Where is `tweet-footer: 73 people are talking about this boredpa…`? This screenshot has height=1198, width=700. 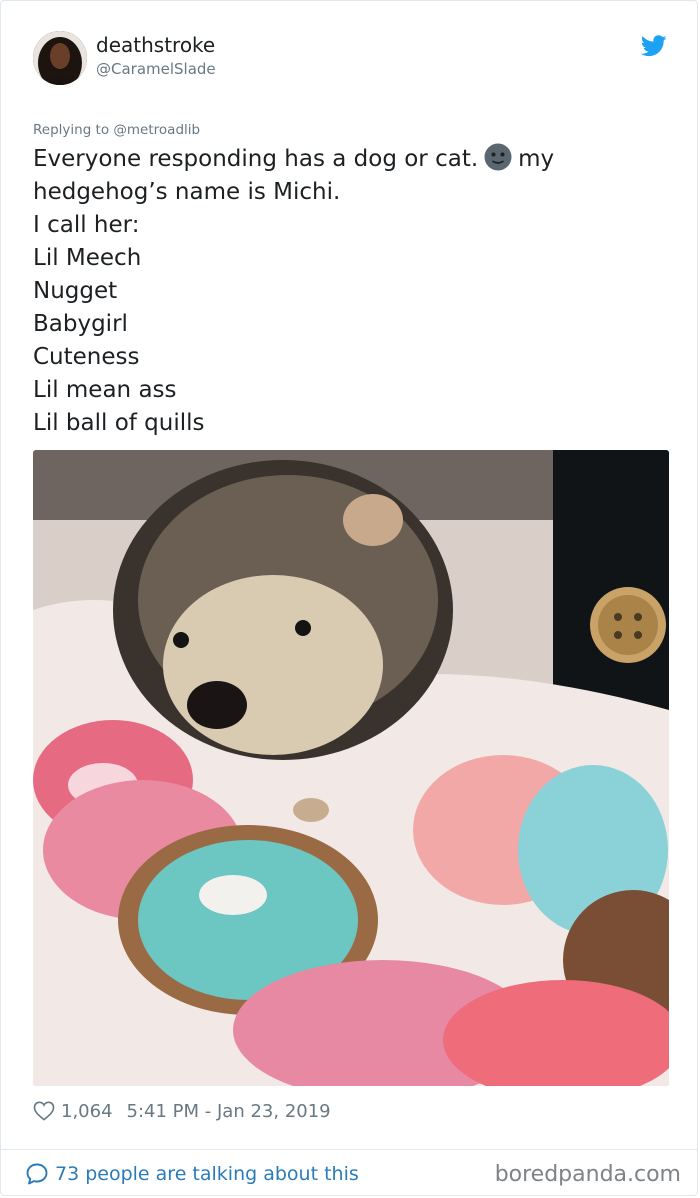
tweet-footer: 73 people are talking about this boredpa… is located at coordinates (353, 1174).